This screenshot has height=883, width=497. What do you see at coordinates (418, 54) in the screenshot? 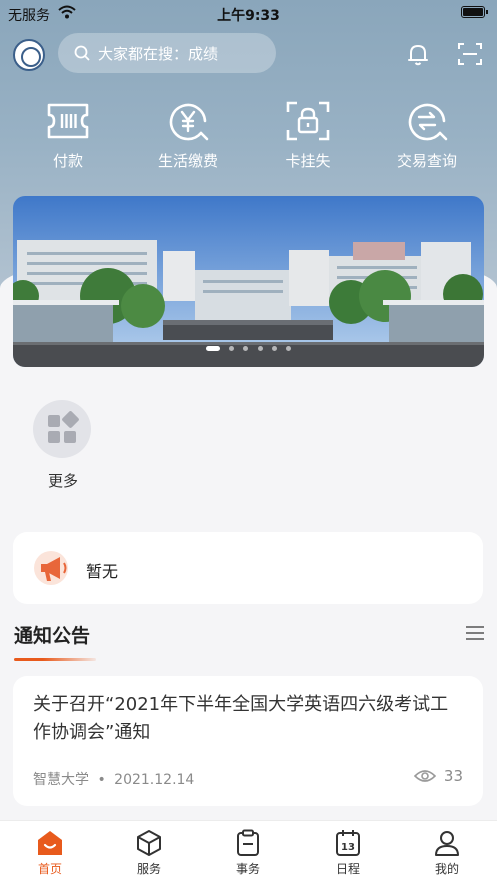
I see `bell-icon` at bounding box center [418, 54].